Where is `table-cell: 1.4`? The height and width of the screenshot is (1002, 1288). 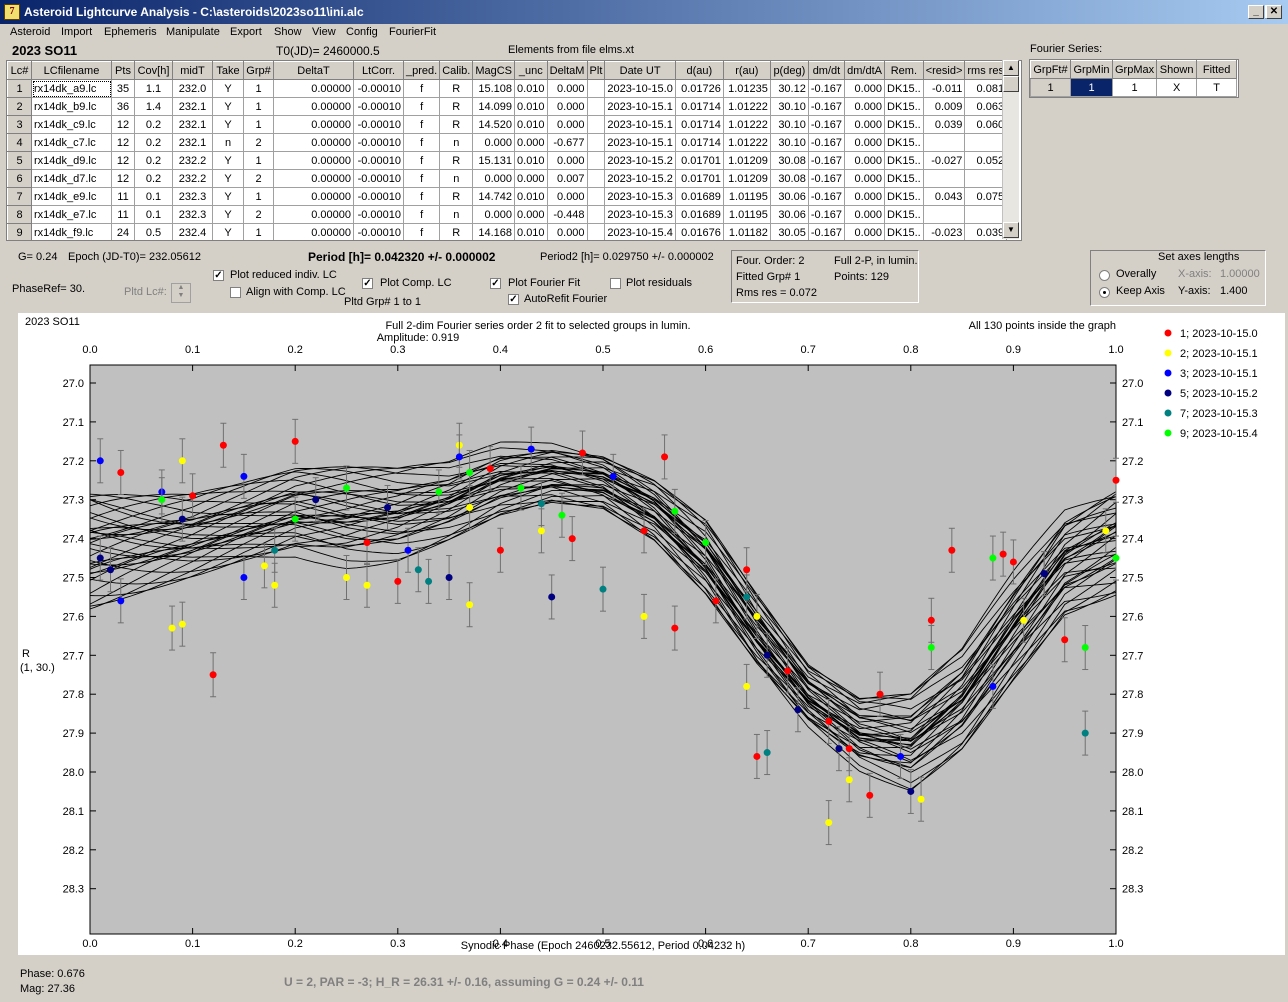
table-cell: 1.4 is located at coordinates (153, 106).